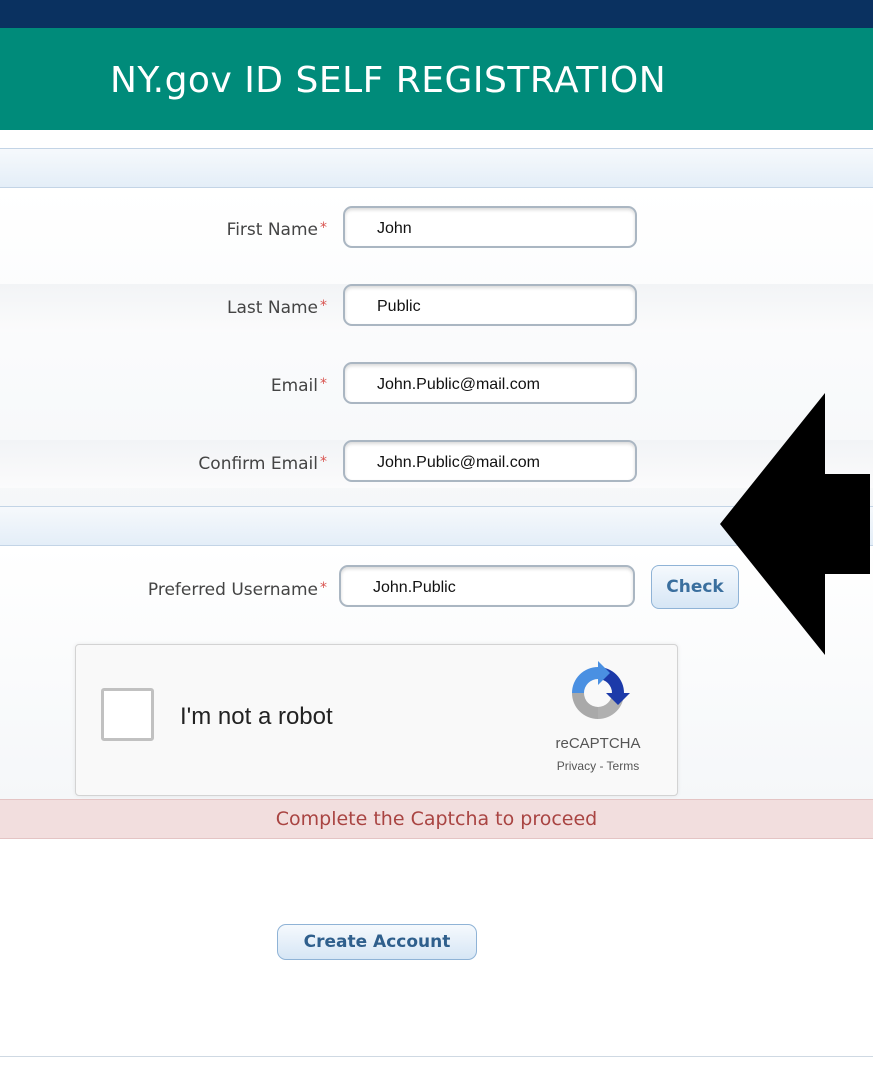 The height and width of the screenshot is (1081, 873). What do you see at coordinates (127, 714) in the screenshot?
I see `captcha-checkbox` at bounding box center [127, 714].